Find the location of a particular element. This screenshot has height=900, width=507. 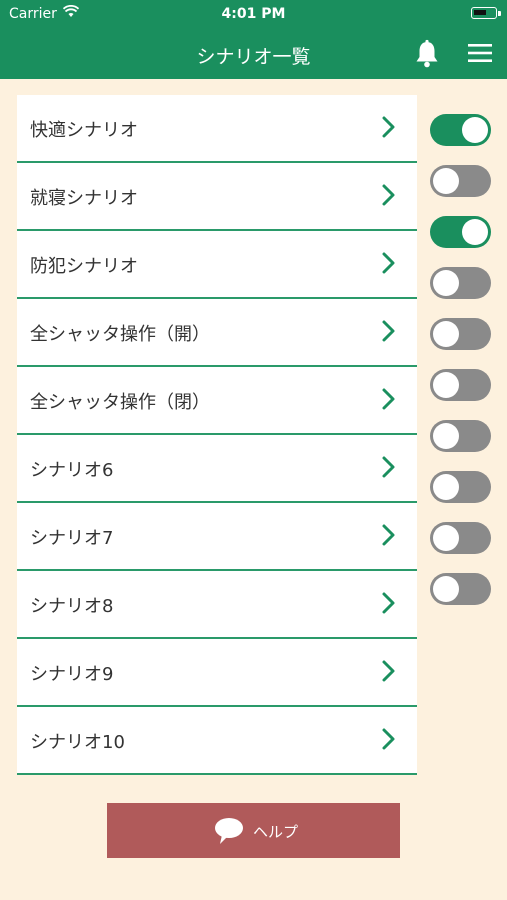

scenario-label: 全シャッタ操作（開） is located at coordinates (120, 334).